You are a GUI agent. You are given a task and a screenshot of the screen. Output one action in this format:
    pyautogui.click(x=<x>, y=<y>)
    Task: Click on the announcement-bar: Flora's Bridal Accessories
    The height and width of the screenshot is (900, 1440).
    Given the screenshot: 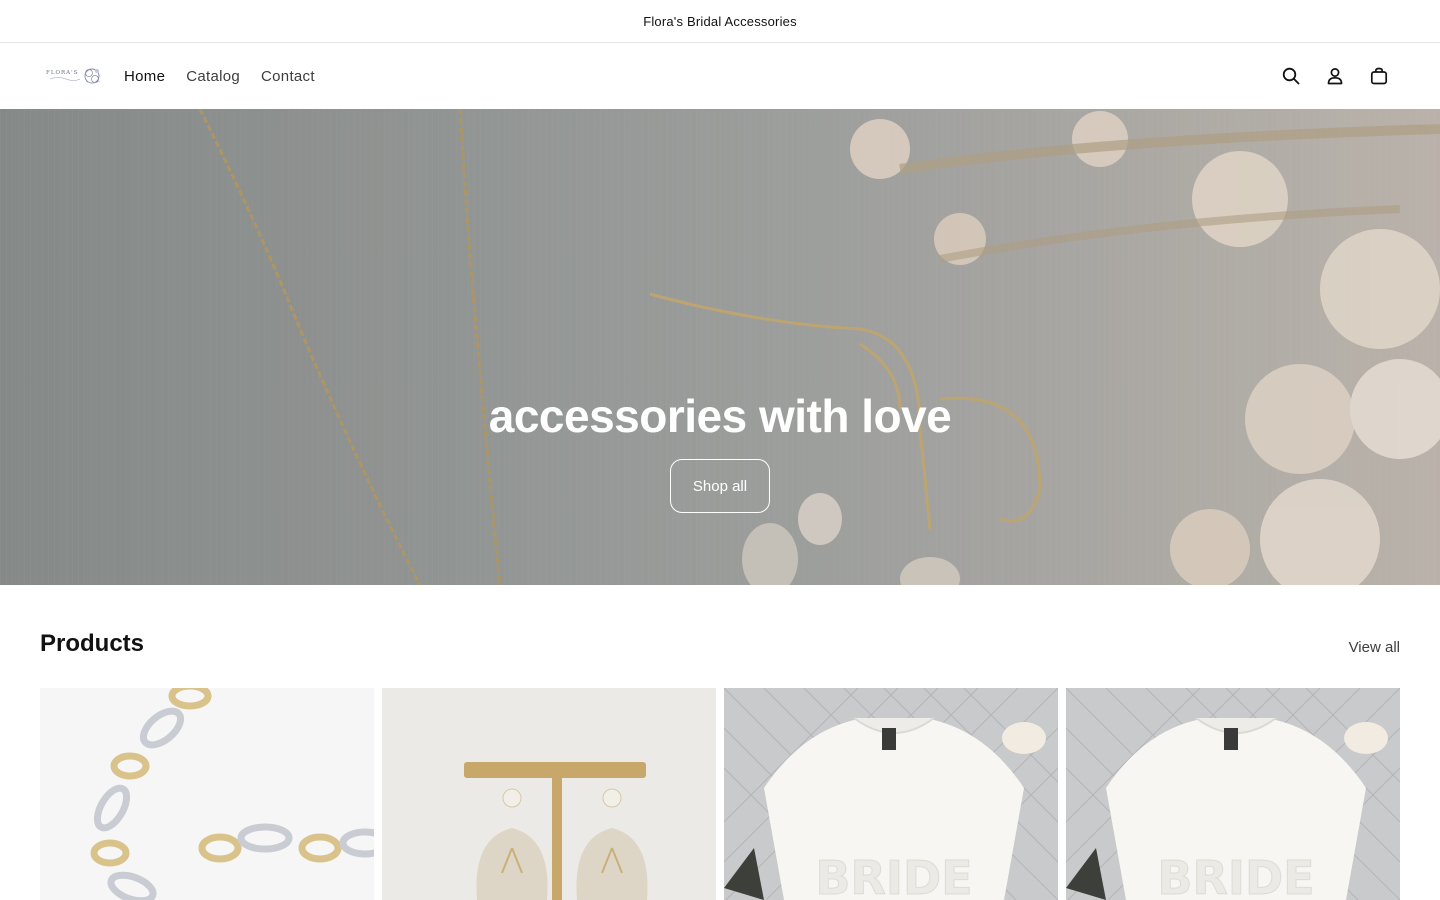 What is the action you would take?
    pyautogui.click(x=720, y=21)
    